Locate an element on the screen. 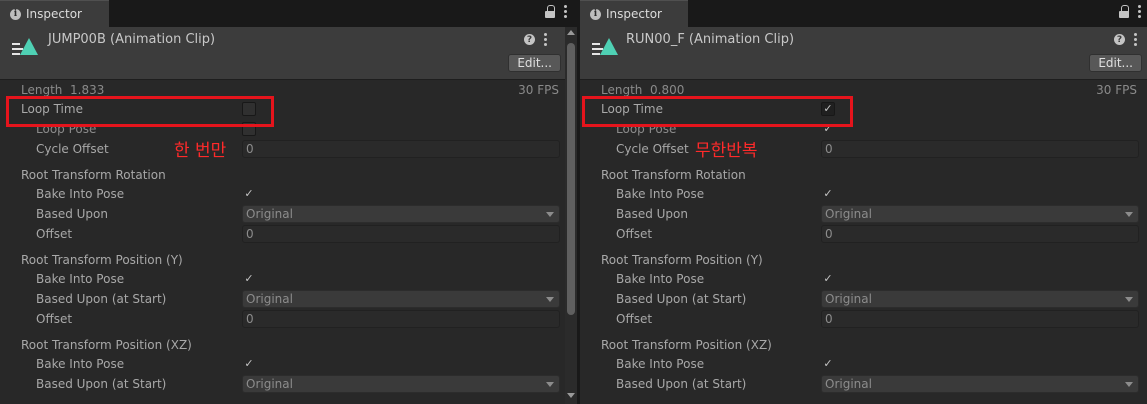 This screenshot has width=1147, height=404. scrollbar-thumb is located at coordinates (571, 179).